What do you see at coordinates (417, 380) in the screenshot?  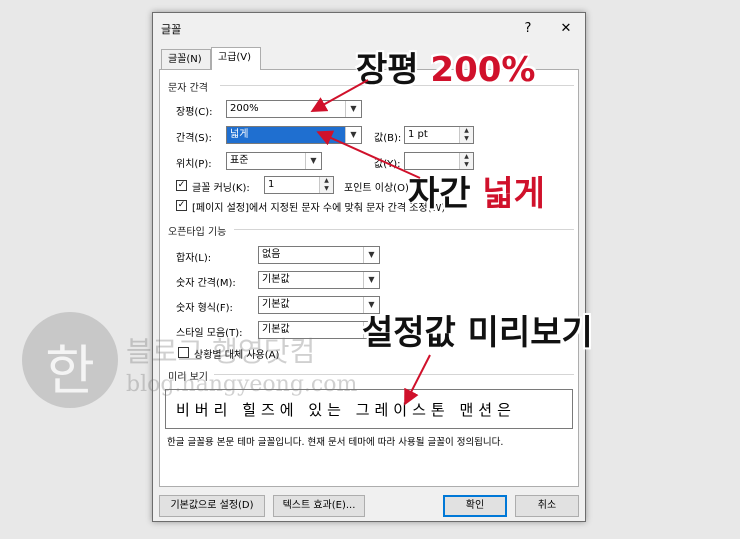 I see `arrow-to-preview` at bounding box center [417, 380].